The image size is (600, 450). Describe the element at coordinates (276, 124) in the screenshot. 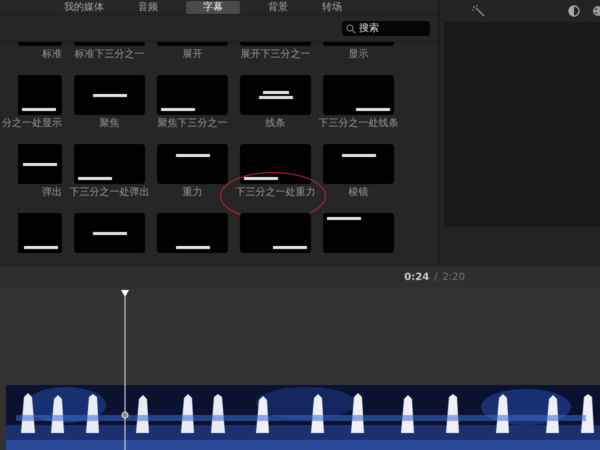

I see `title-label: 线条` at that location.